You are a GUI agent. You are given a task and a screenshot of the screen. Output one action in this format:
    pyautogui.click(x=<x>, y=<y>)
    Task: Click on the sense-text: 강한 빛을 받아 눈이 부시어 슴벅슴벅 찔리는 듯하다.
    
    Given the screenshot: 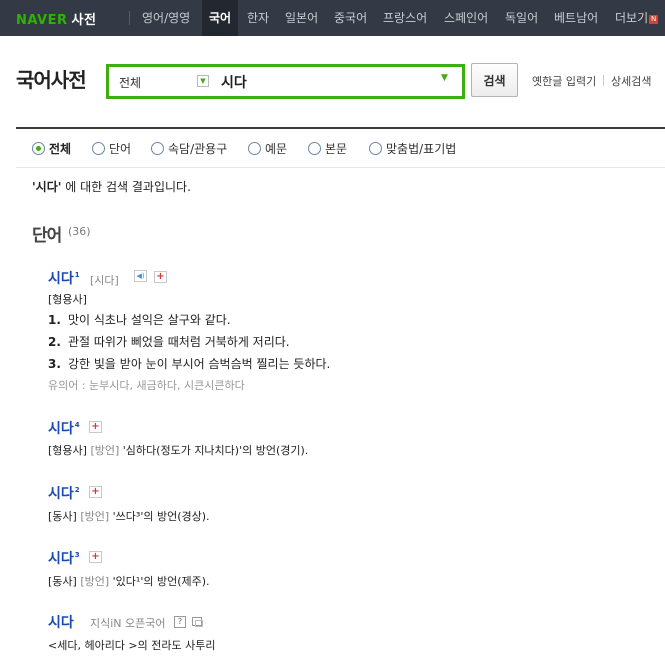 What is the action you would take?
    pyautogui.click(x=199, y=364)
    